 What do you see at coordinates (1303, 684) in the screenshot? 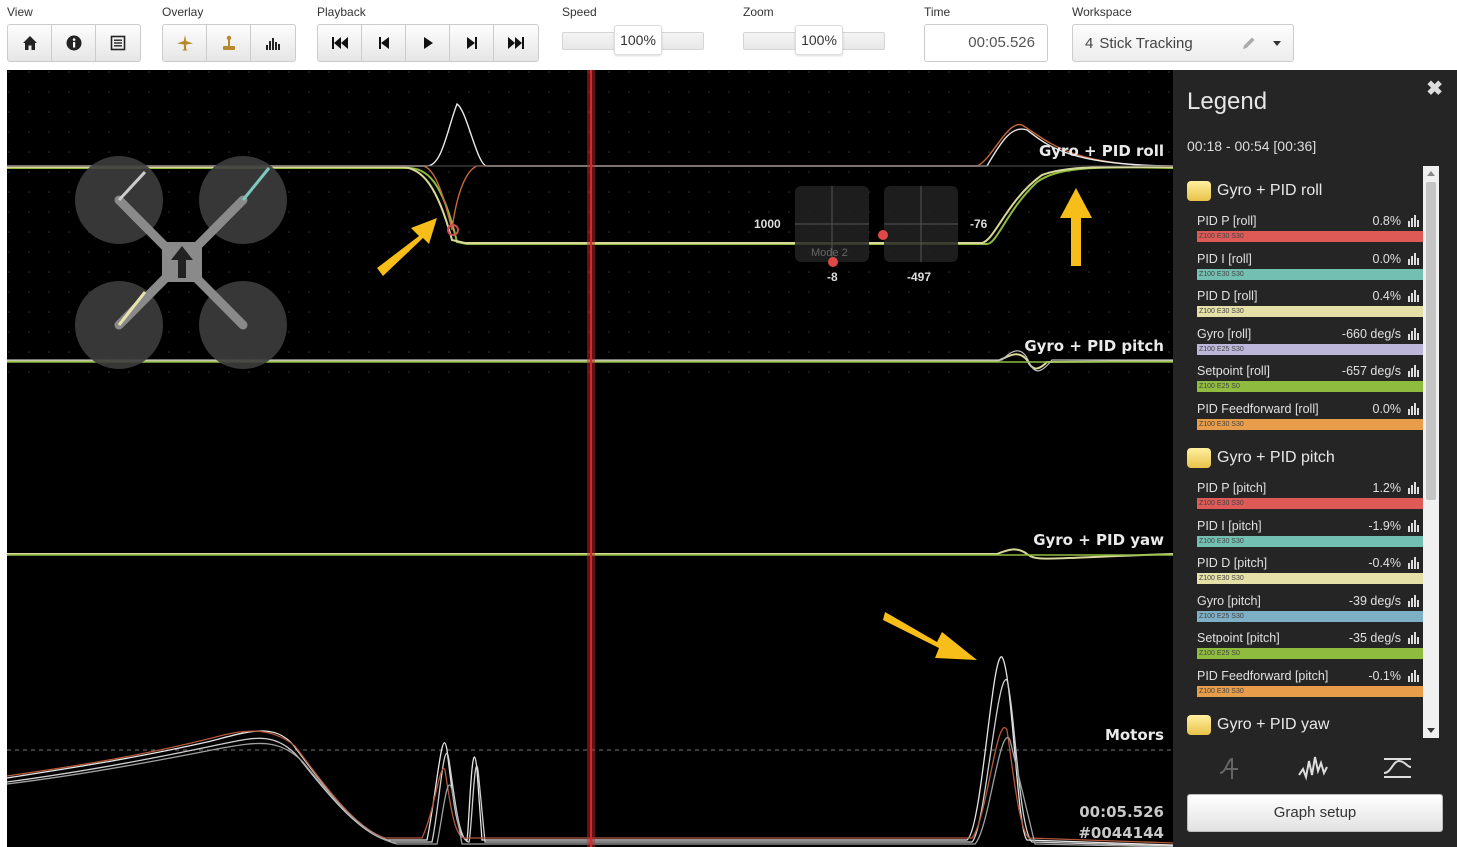
I see `legend-field: PID Feedforward [pitch] -0.1% Z100 E30 S30` at bounding box center [1303, 684].